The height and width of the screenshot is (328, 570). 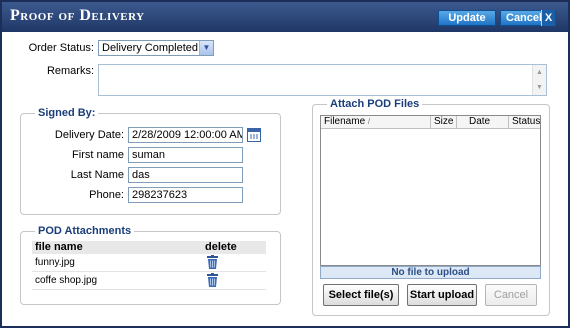 What do you see at coordinates (70, 71) in the screenshot?
I see `remarks-label: Remarks:` at bounding box center [70, 71].